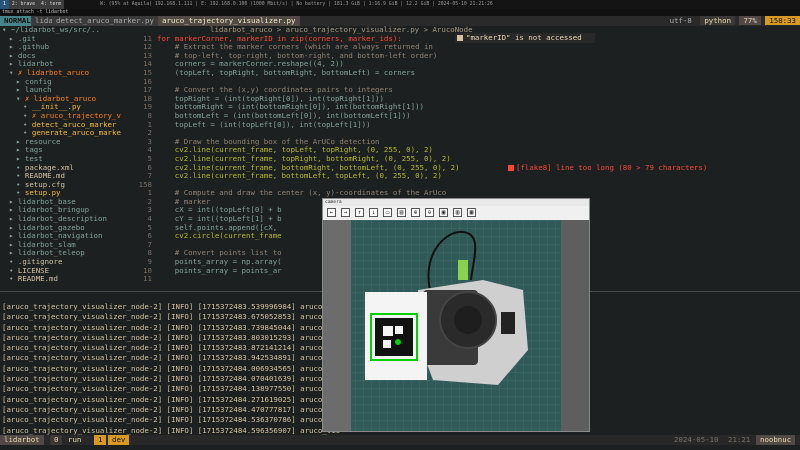 Image resolution: width=800 pixels, height=450 pixels. I want to click on mode-indicator: NORMAL, so click(17, 21).